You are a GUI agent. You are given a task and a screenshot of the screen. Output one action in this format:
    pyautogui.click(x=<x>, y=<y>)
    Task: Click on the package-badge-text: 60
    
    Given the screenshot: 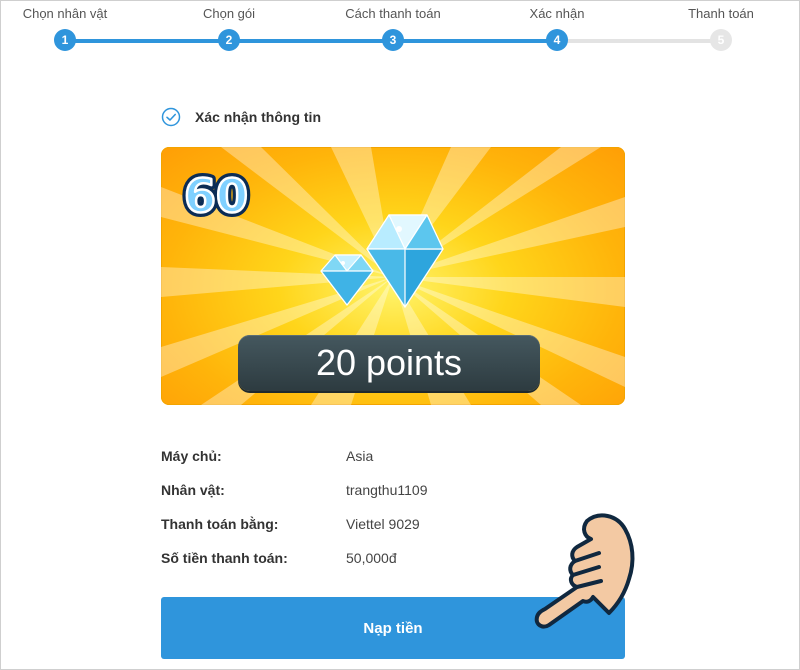 What is the action you would take?
    pyautogui.click(x=216, y=195)
    